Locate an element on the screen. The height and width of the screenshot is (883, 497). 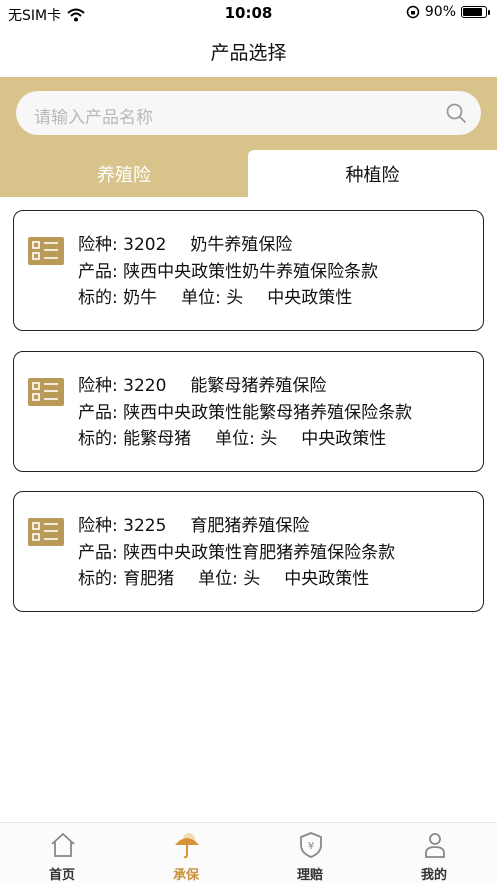
bottom-tab-bar: 首页 承保 ¥ 理赔 我的 is located at coordinates (248, 852).